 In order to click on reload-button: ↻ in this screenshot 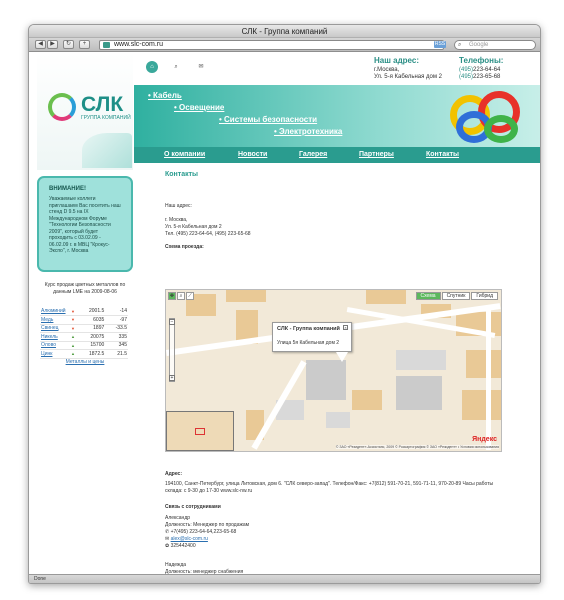, I will do `click(68, 44)`.